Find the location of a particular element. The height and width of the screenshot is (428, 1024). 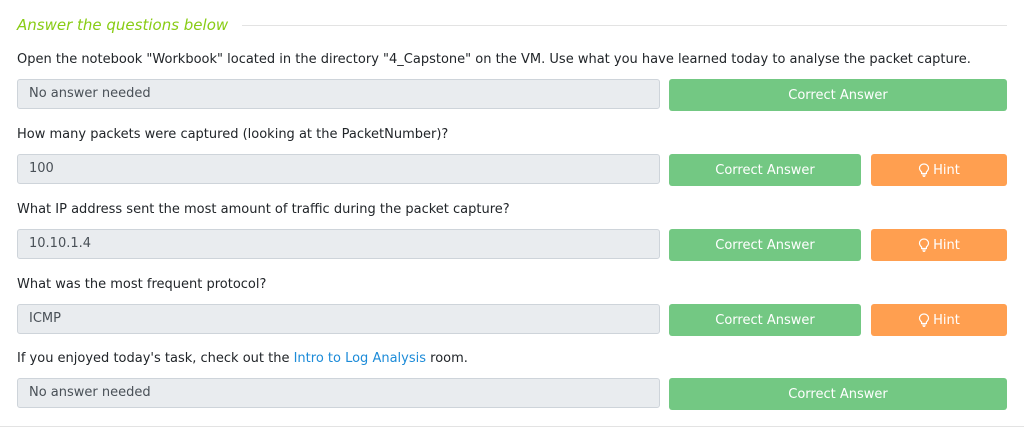

question-2-hint-label: Hint is located at coordinates (946, 170).